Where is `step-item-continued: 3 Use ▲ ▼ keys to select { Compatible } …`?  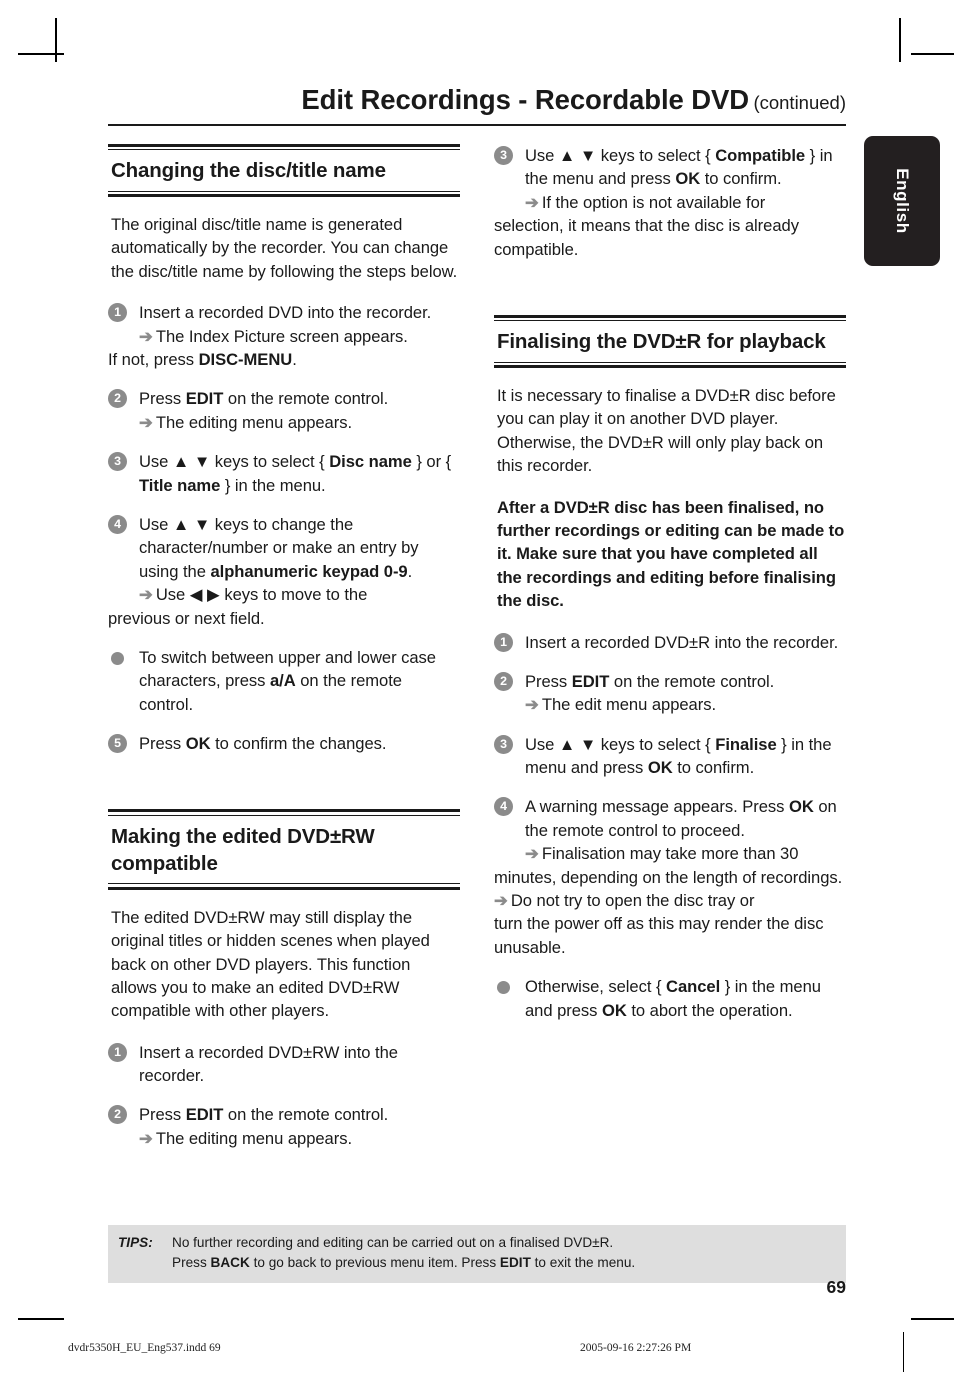 step-item-continued: 3 Use ▲ ▼ keys to select { Compatible } … is located at coordinates (670, 202).